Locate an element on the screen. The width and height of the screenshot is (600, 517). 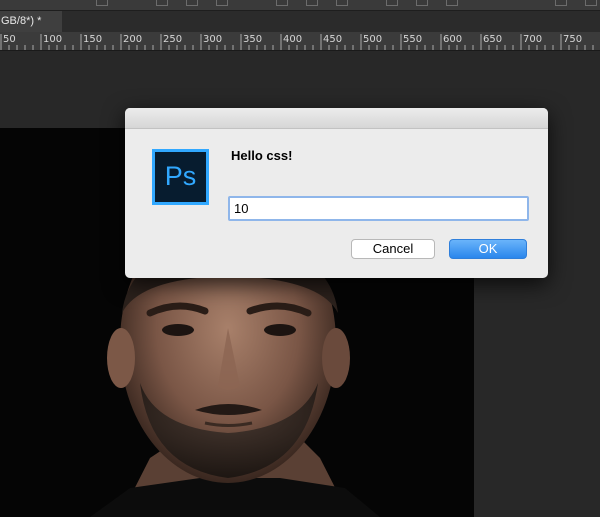
ruler-label: 250 is located at coordinates (173, 39).